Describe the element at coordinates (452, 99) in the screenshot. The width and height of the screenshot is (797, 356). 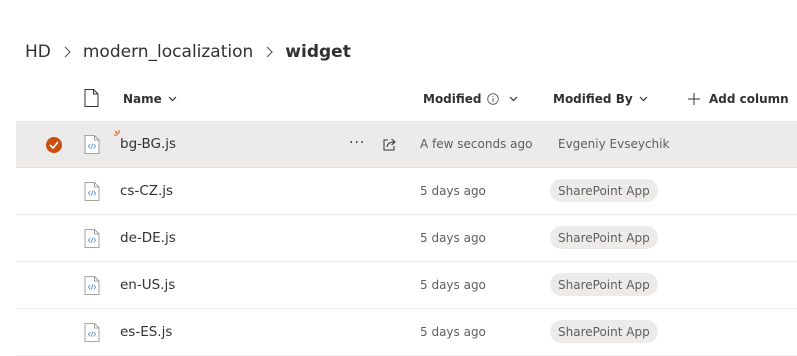
I see `modified-column-label: Modified` at that location.